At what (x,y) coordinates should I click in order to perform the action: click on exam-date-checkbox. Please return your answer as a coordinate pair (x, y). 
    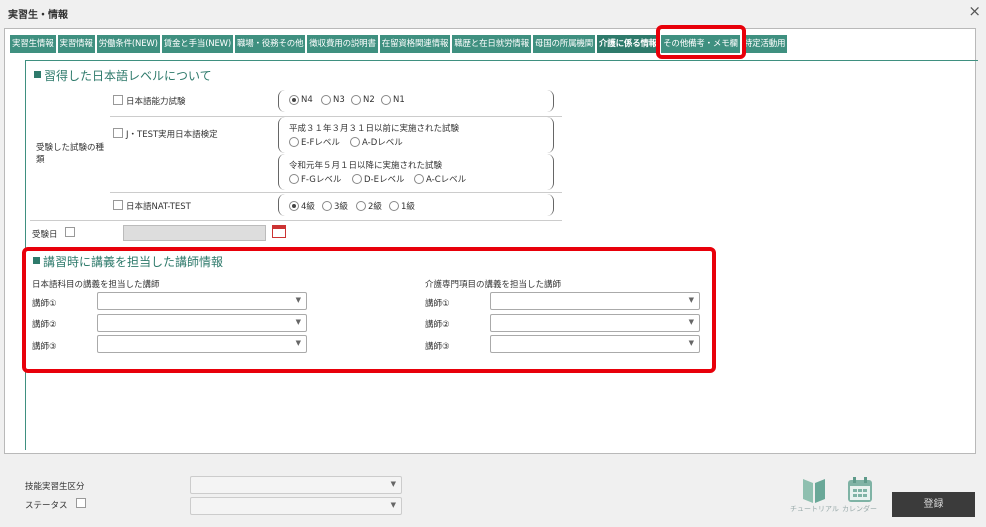
    Looking at the image, I should click on (70, 232).